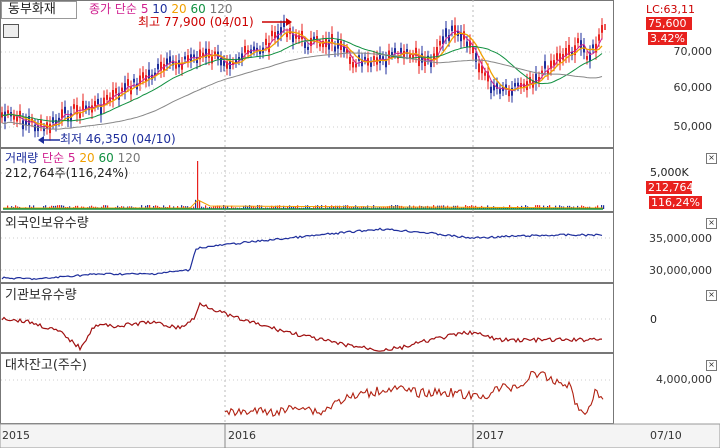  Describe the element at coordinates (242, 435) in the screenshot. I see `date-tick: 2016` at that location.